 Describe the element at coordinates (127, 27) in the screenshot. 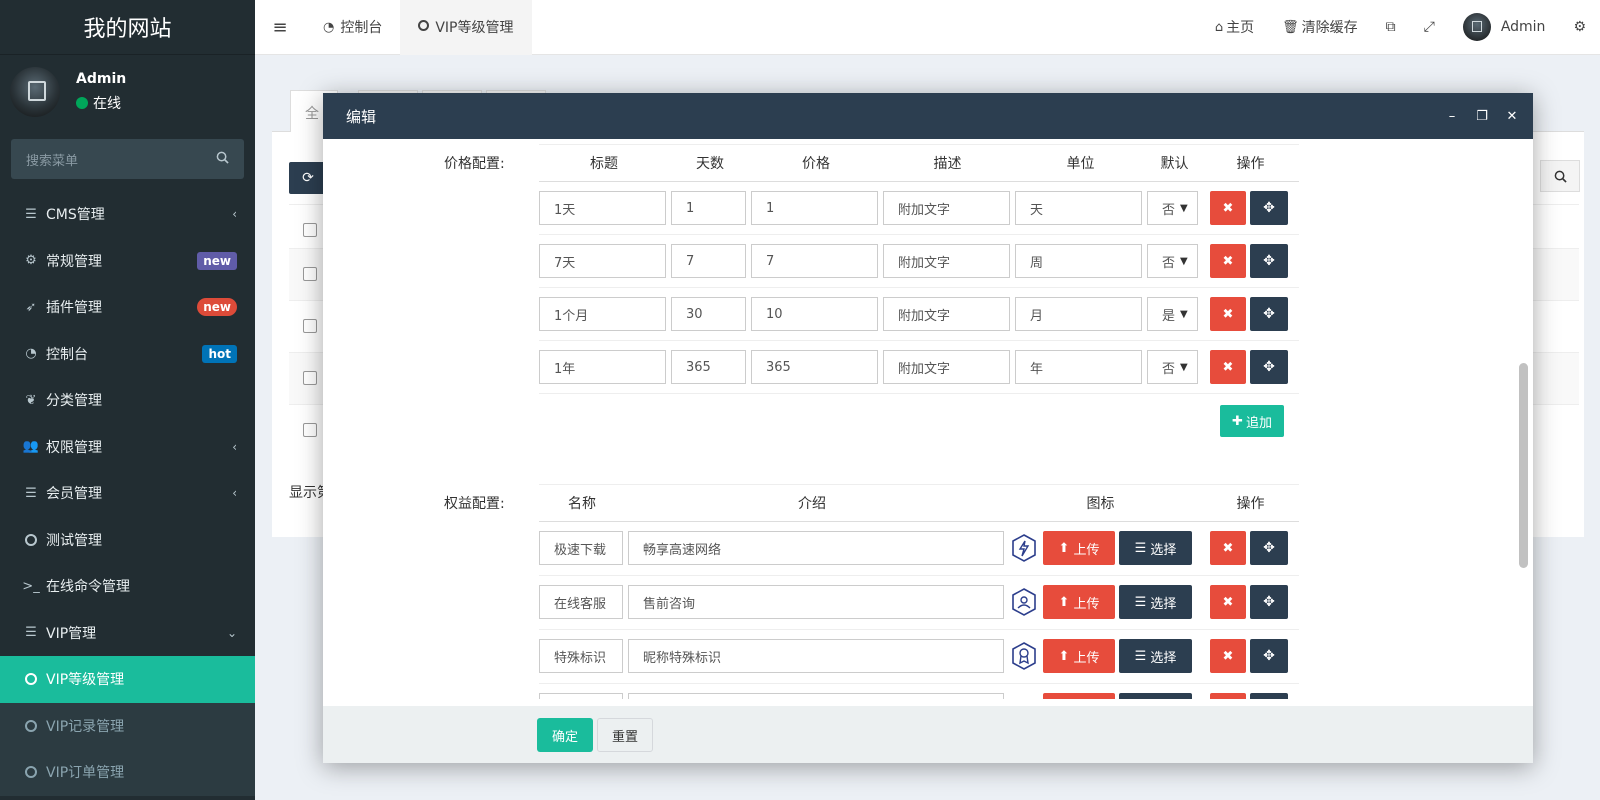

I see `brand-logo: 我的网站` at that location.